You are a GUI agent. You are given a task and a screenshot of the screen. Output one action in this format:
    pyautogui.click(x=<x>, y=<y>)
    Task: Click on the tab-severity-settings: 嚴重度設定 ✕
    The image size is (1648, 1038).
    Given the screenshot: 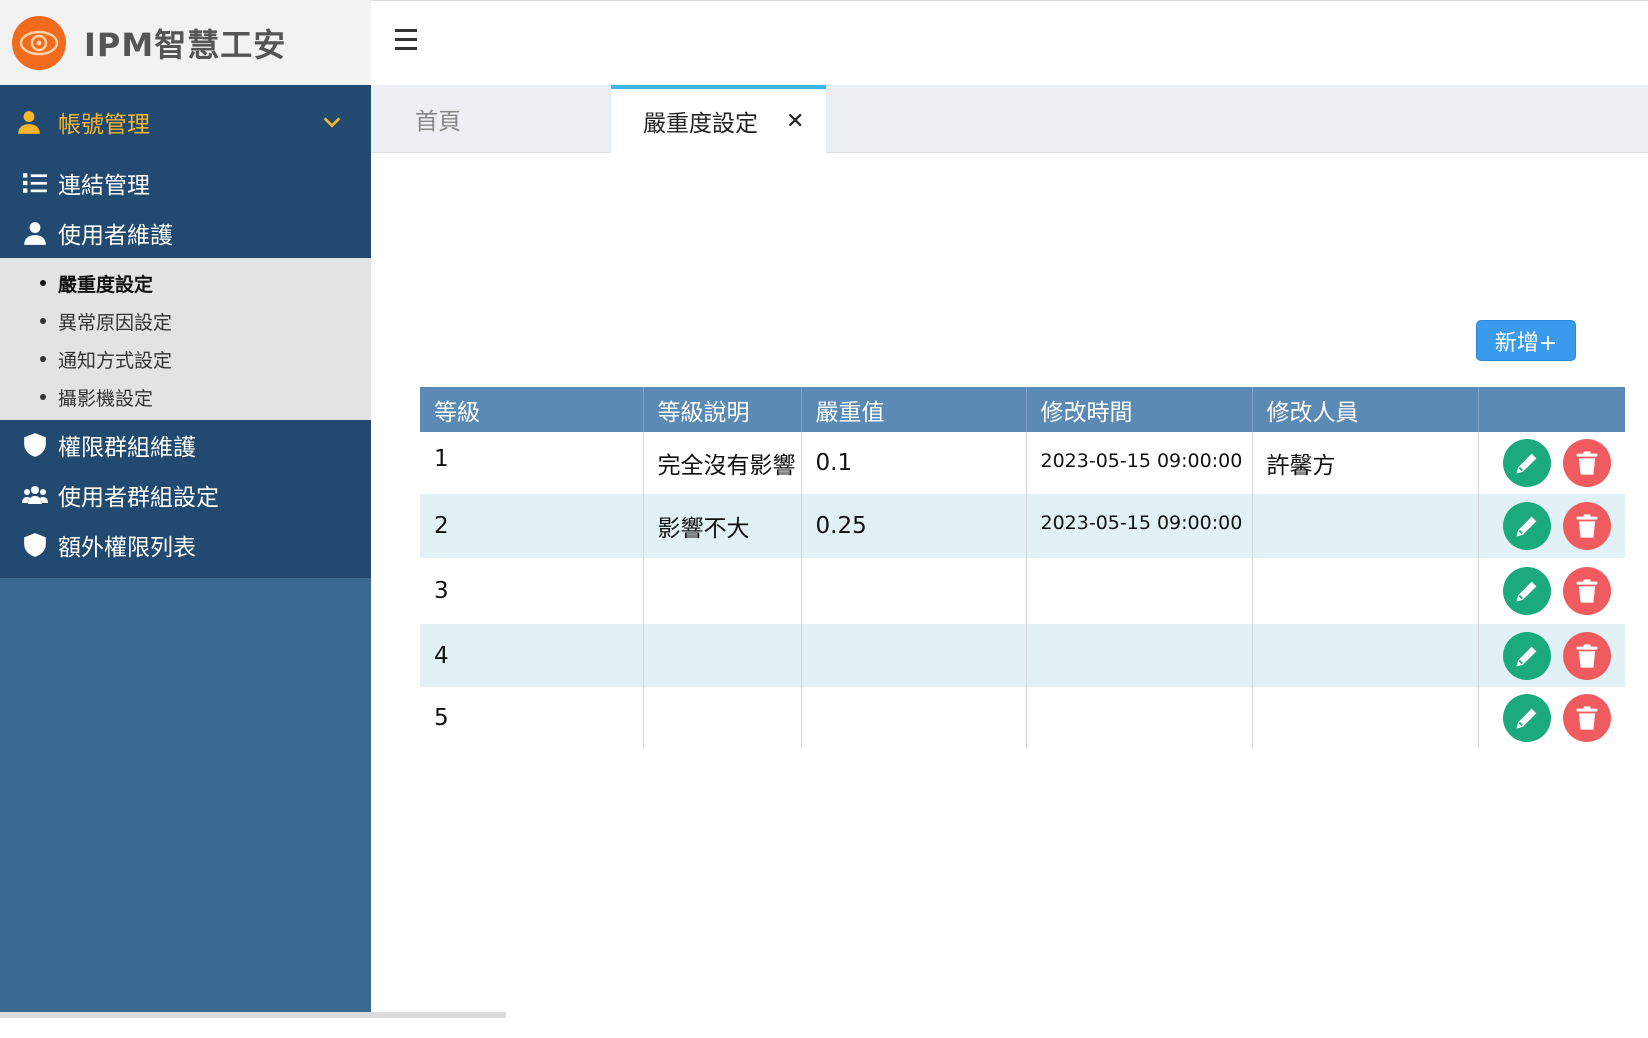 What is the action you would take?
    pyautogui.click(x=718, y=119)
    